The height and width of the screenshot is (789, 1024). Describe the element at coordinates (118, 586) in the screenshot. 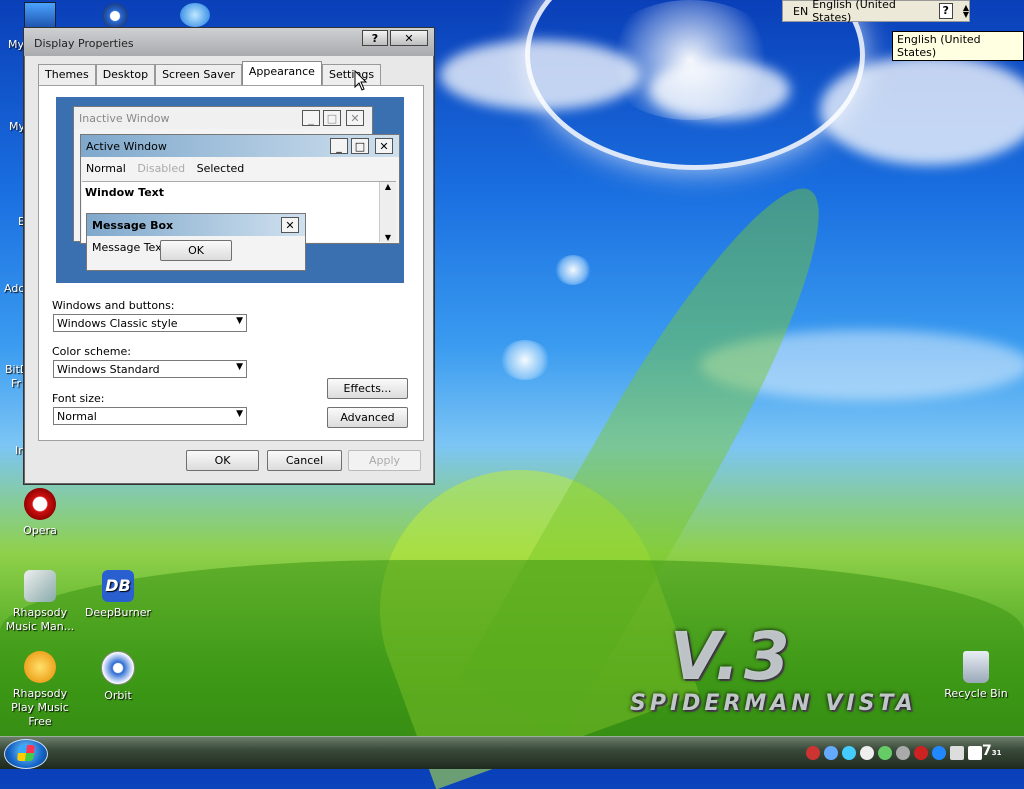

I see `deepburner-icon: DB` at that location.